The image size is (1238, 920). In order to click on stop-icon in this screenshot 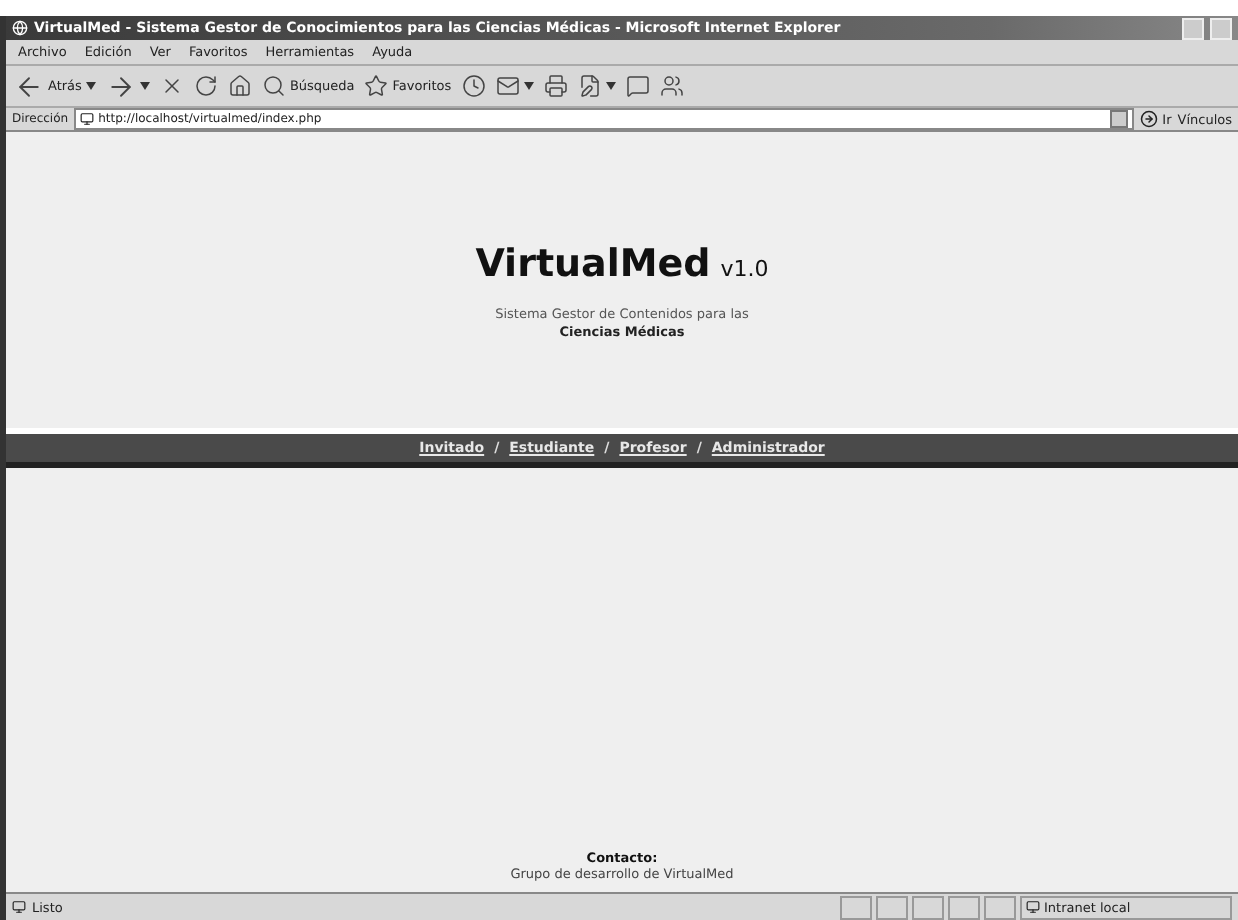, I will do `click(171, 86)`.